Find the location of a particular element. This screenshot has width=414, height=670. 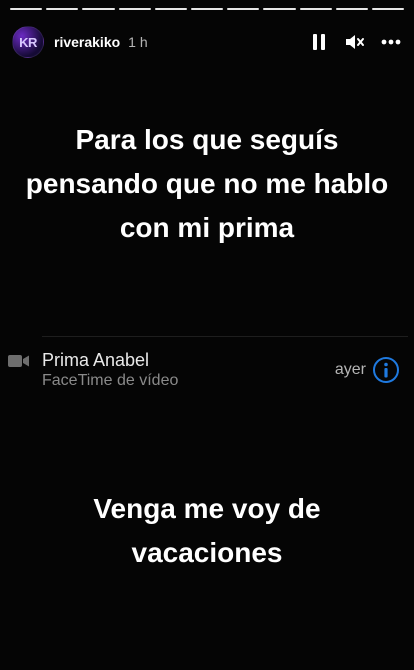

username: riverakiko is located at coordinates (87, 42).